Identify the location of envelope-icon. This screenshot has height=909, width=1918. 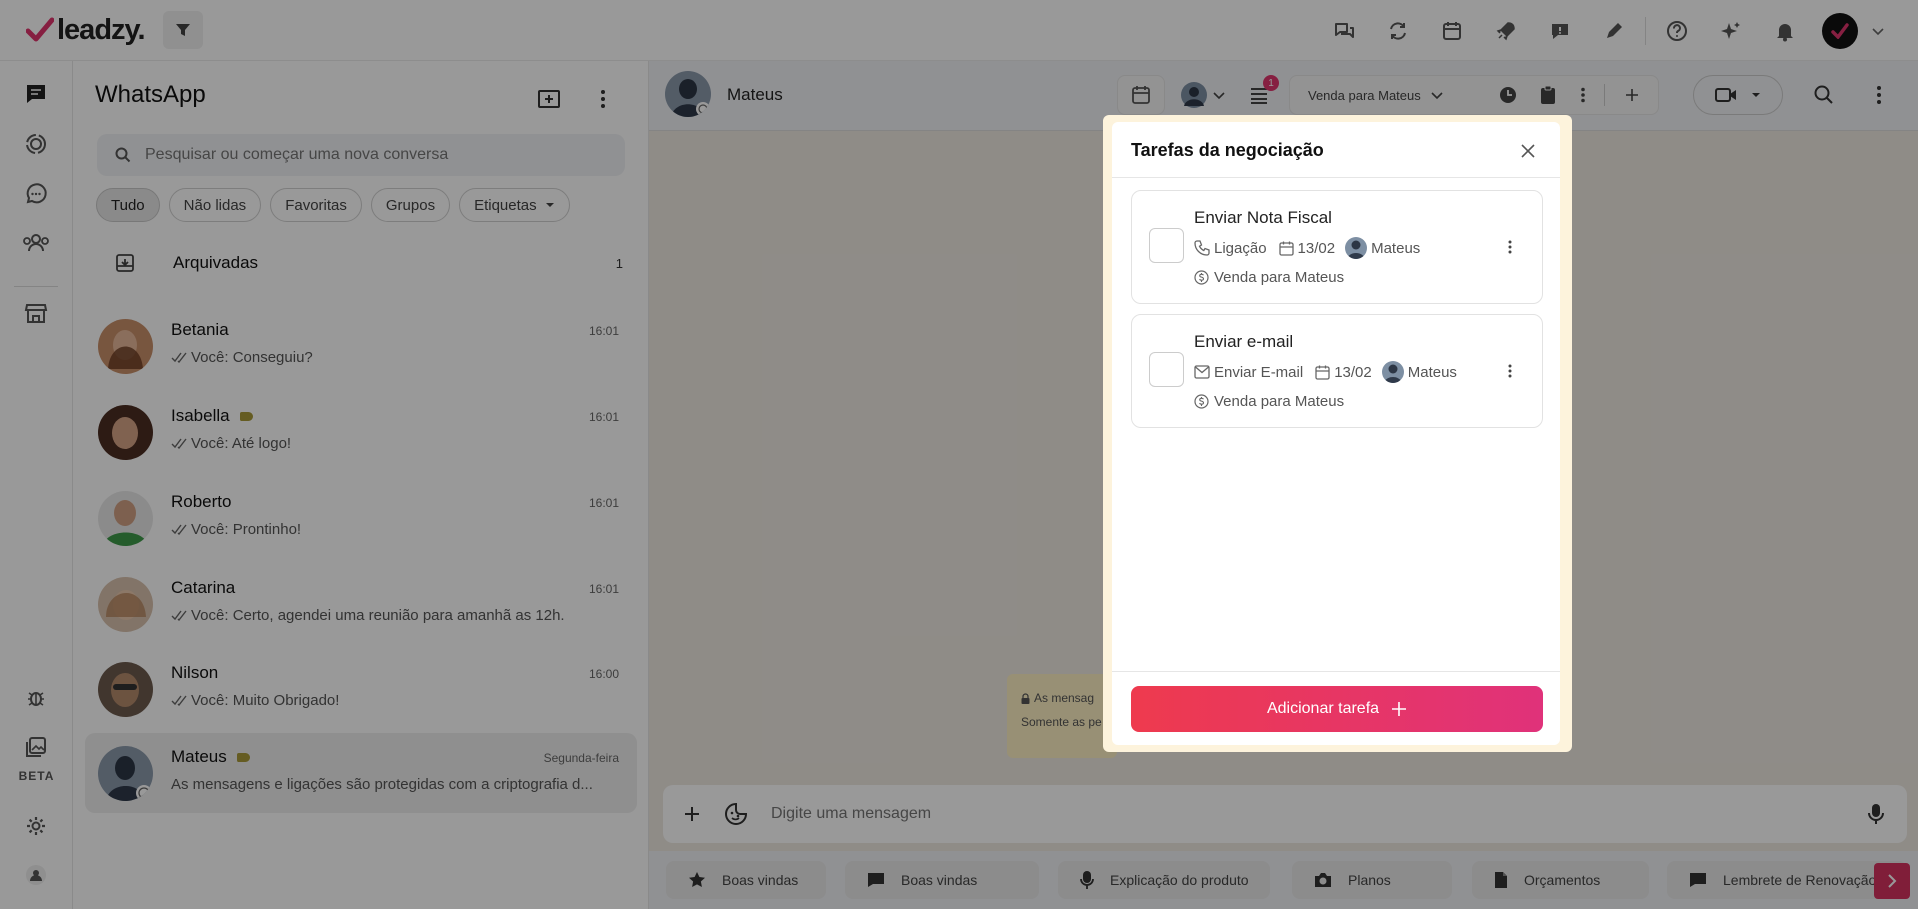
(1202, 372).